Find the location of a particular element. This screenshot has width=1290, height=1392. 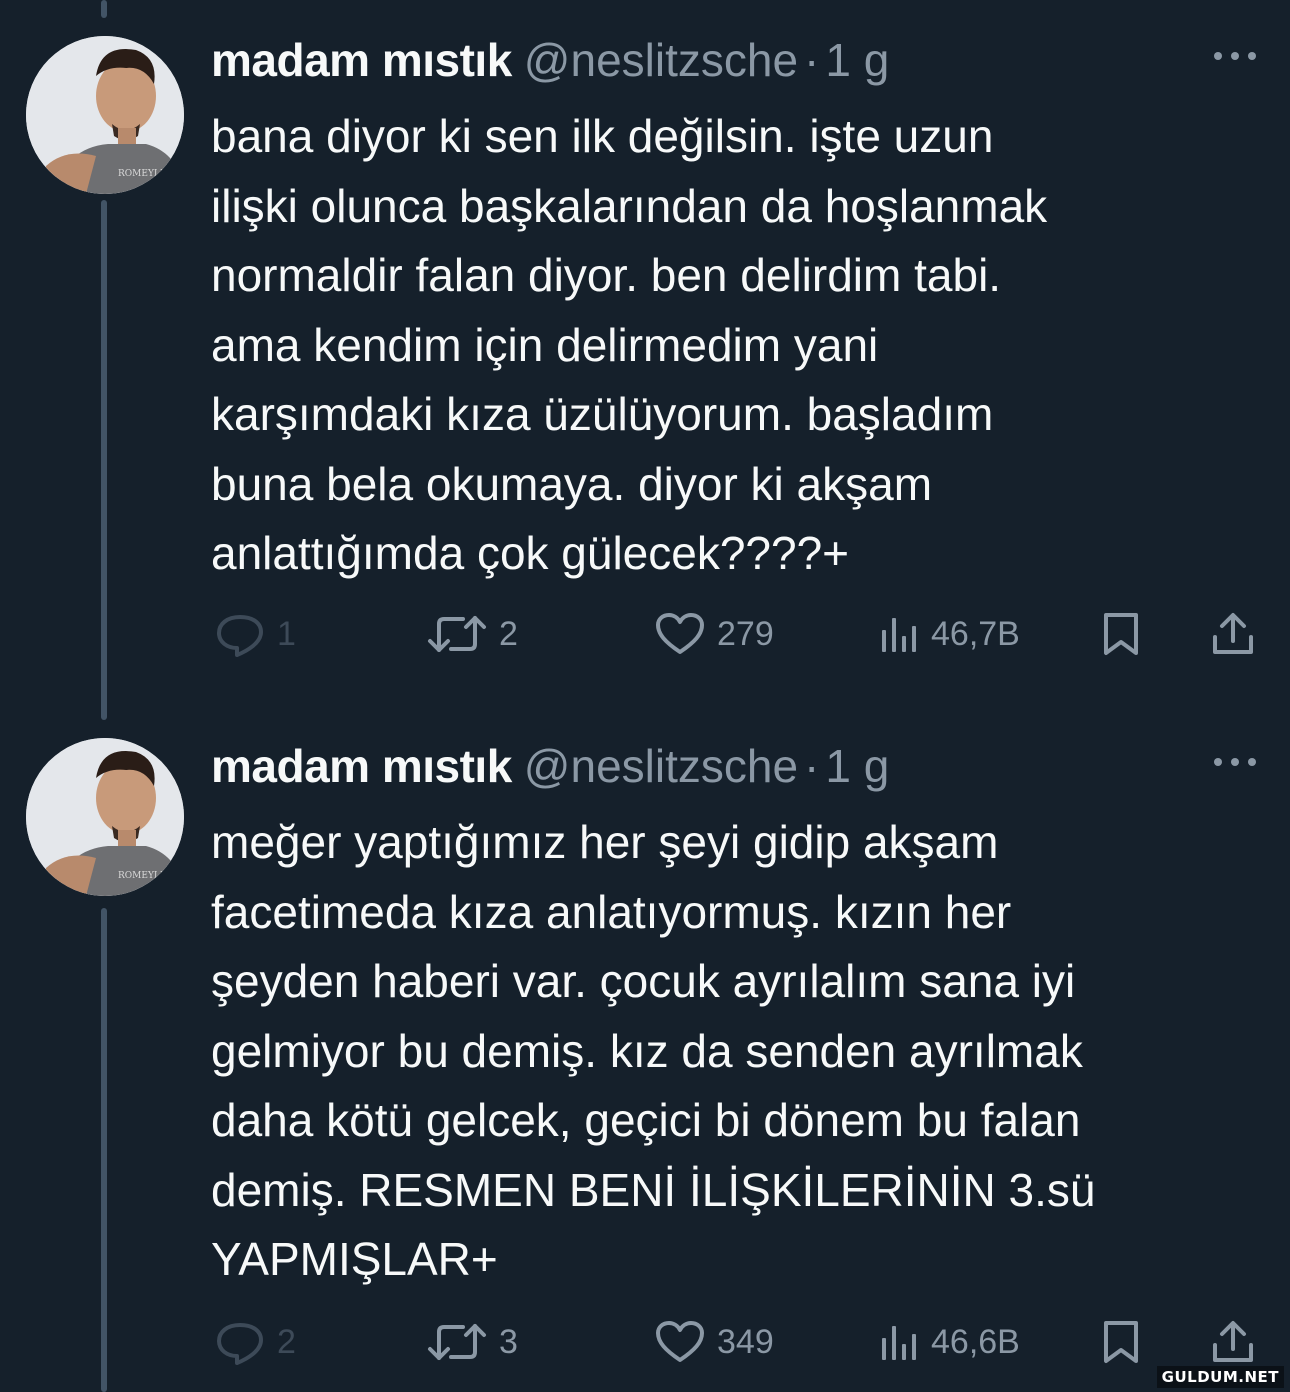

reply-count: 1 is located at coordinates (286, 633).